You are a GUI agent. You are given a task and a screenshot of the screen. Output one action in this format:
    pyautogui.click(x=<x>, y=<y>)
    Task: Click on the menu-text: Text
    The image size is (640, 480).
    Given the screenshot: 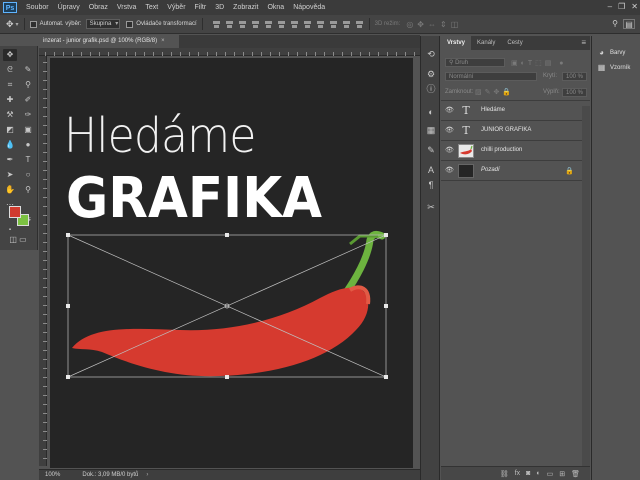 What is the action you would take?
    pyautogui.click(x=151, y=7)
    